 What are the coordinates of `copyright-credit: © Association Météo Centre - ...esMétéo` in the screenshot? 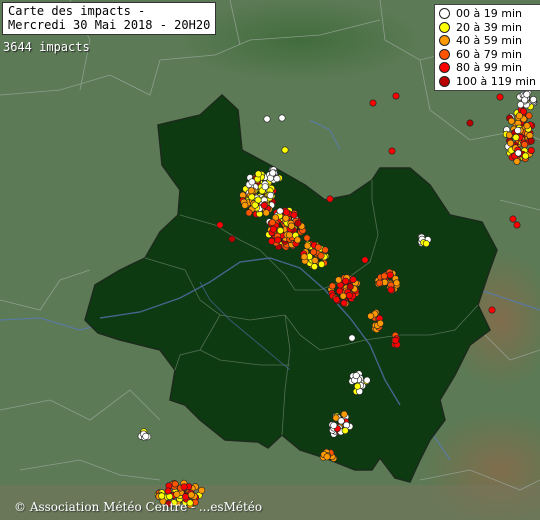 It's located at (138, 507).